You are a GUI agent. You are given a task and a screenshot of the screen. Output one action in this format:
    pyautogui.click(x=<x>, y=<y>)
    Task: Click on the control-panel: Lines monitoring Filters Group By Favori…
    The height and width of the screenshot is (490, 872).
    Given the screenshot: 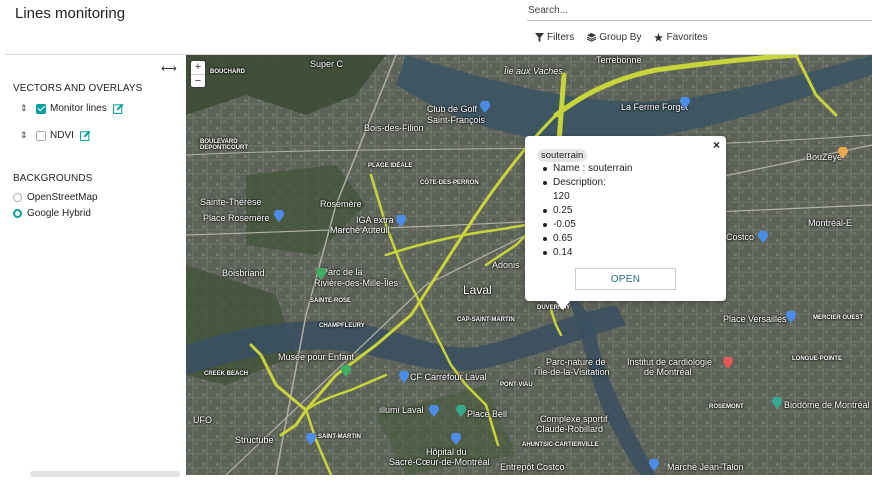 What is the action you would take?
    pyautogui.click(x=436, y=27)
    